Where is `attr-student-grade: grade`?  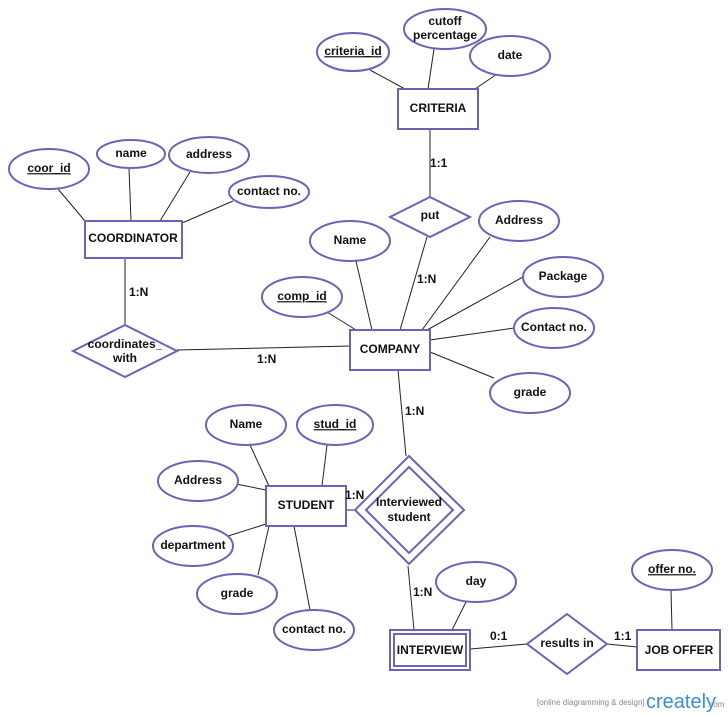 attr-student-grade: grade is located at coordinates (237, 594).